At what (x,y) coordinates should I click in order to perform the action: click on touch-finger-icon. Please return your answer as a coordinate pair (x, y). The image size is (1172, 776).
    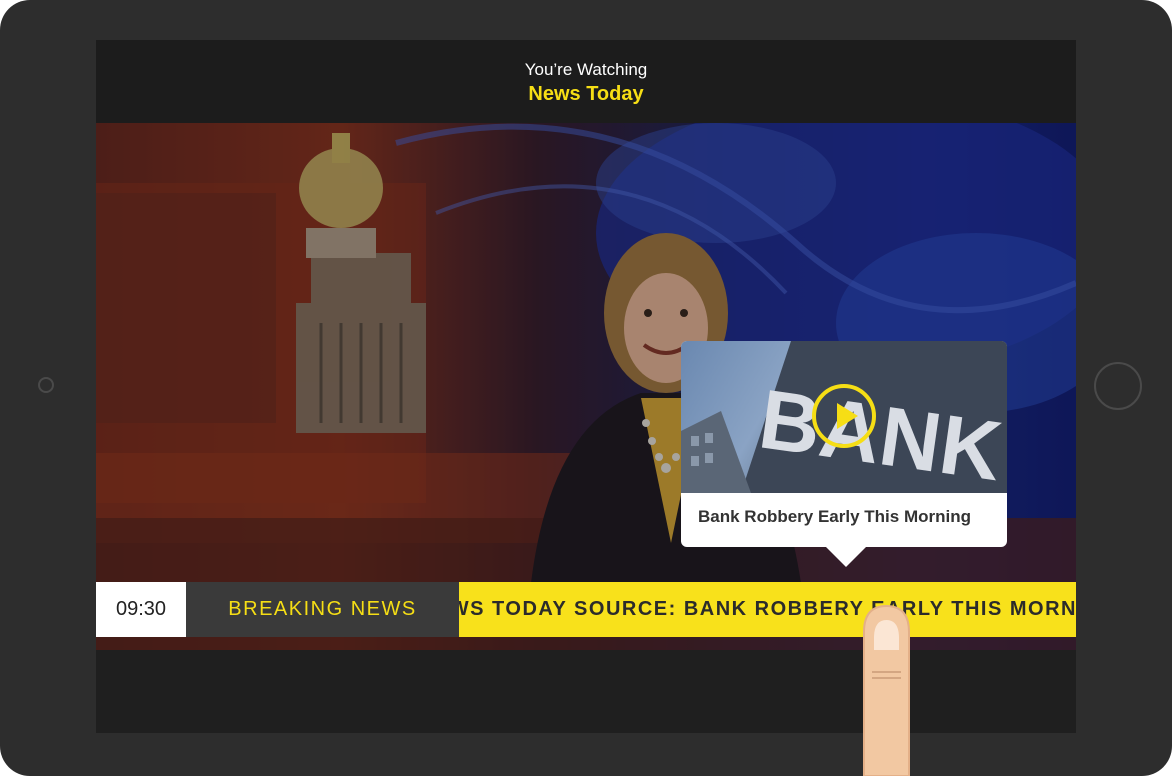
    Looking at the image, I should click on (886, 690).